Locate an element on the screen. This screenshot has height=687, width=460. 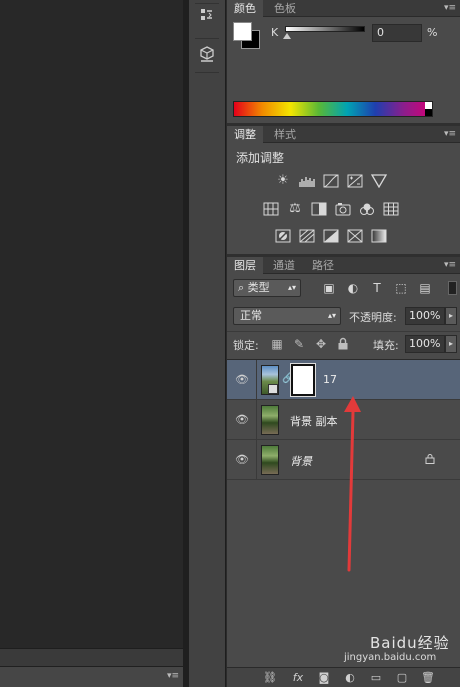
selective-color-icon is located at coordinates (355, 236).